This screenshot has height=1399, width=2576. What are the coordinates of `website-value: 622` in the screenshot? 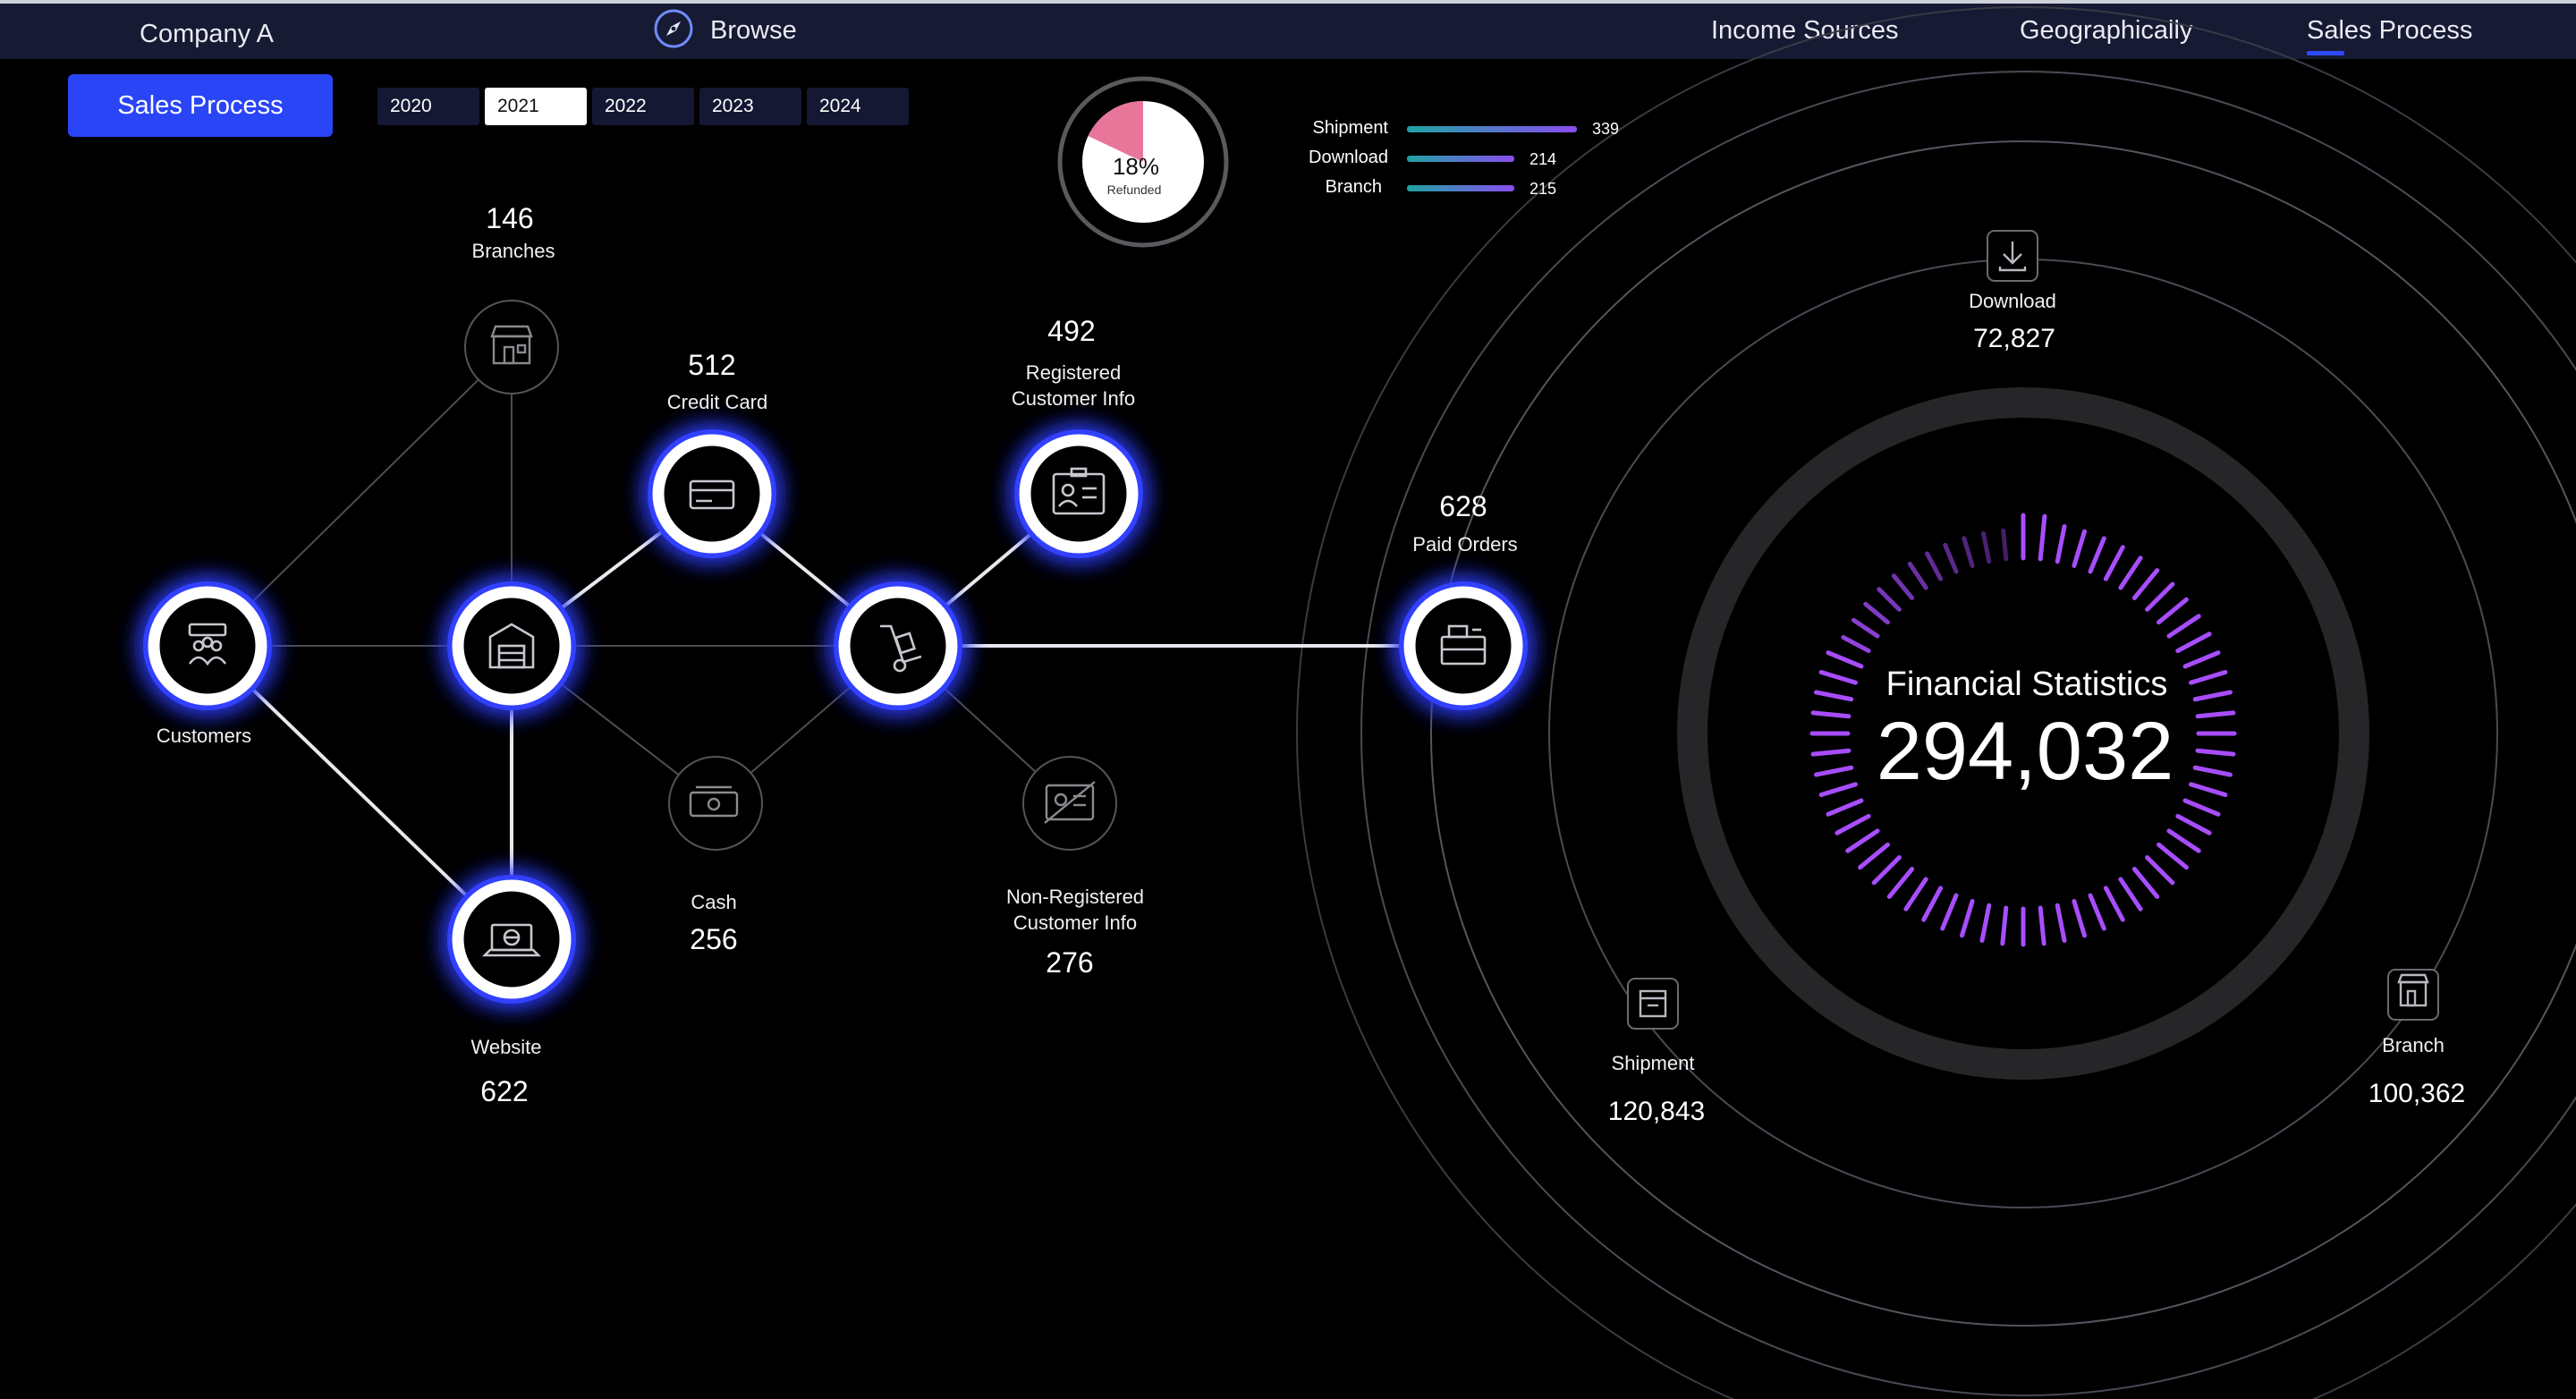 It's located at (504, 1091).